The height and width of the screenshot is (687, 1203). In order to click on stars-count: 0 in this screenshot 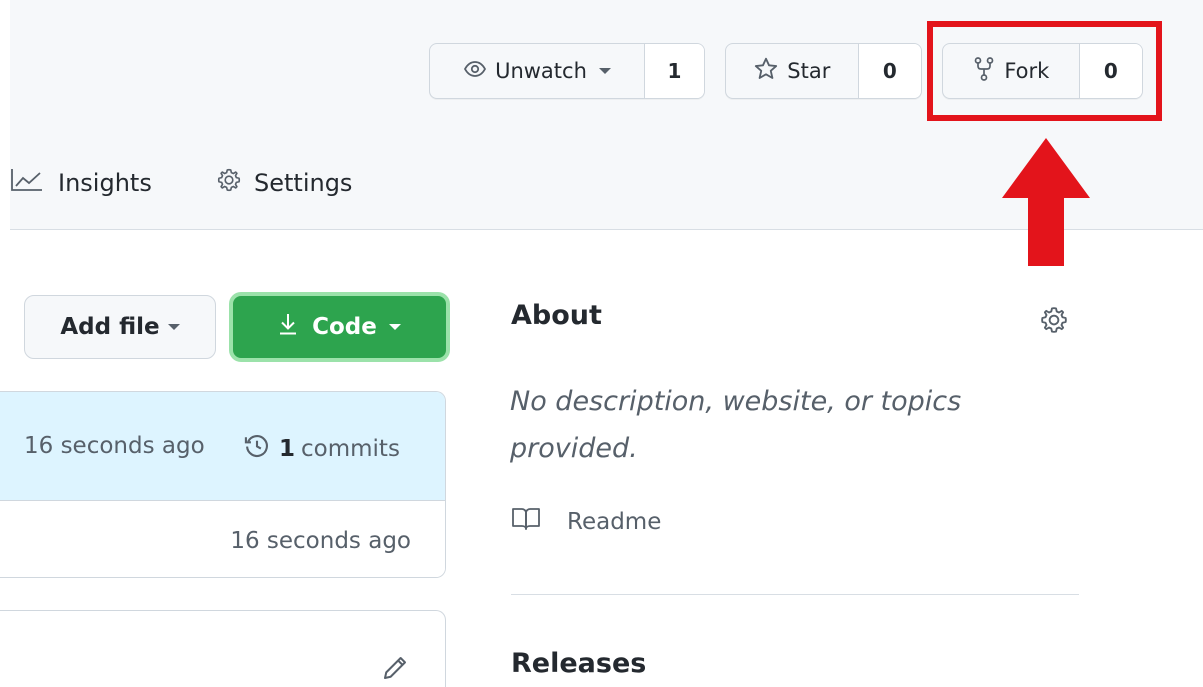, I will do `click(889, 71)`.